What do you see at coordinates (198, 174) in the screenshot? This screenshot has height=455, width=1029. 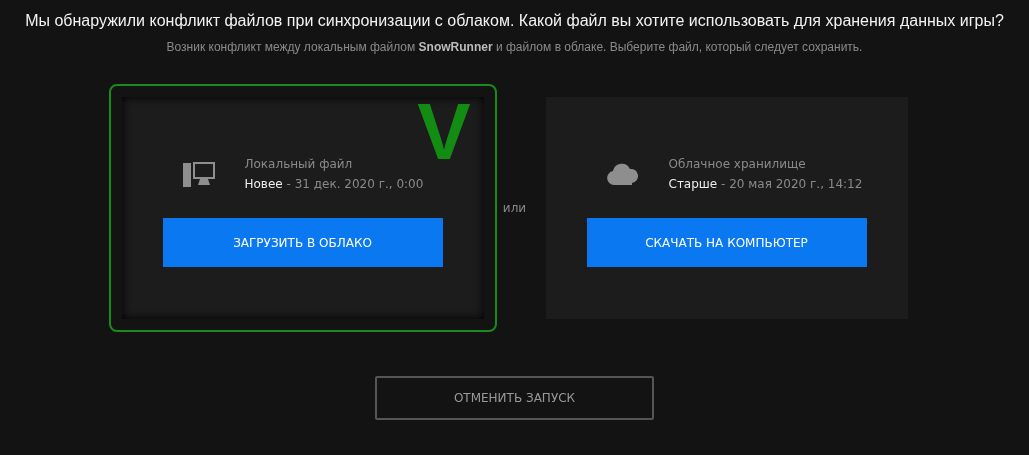 I see `computer-icon` at bounding box center [198, 174].